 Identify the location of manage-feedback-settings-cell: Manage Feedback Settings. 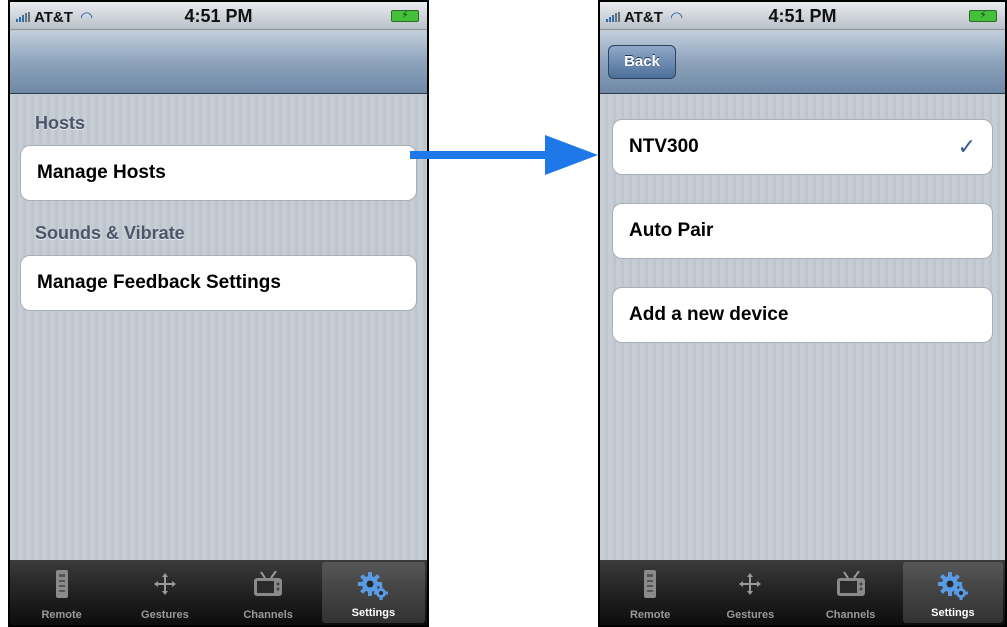
(218, 283).